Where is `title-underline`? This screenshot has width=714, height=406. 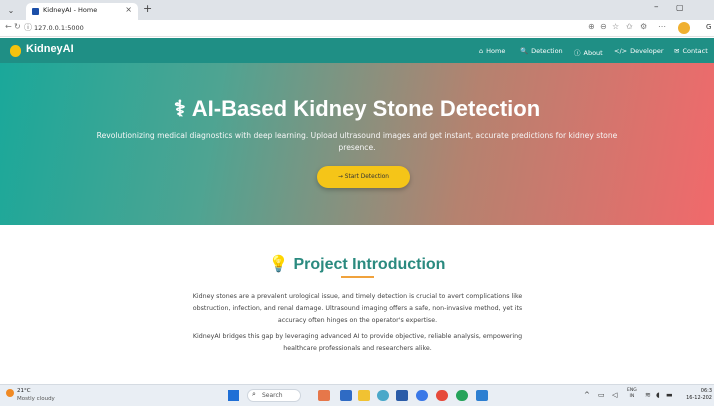
title-underline is located at coordinates (357, 277).